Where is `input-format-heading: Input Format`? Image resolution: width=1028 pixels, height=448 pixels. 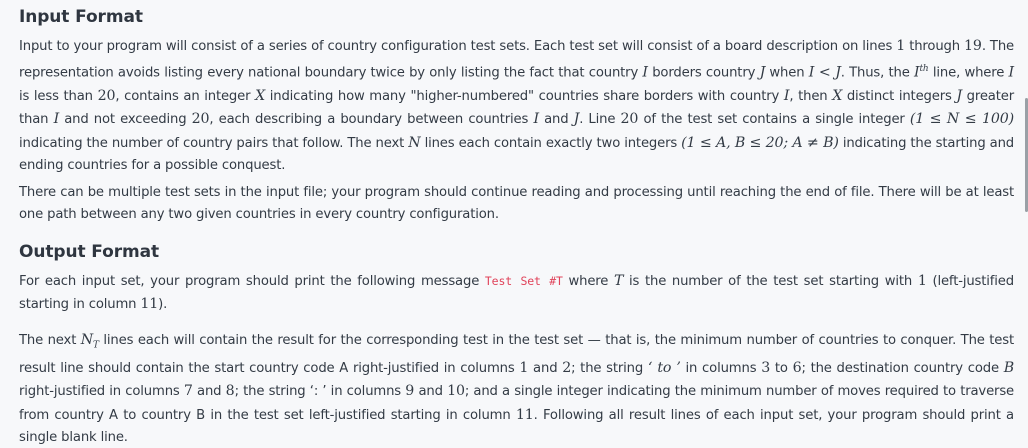 input-format-heading: Input Format is located at coordinates (81, 17).